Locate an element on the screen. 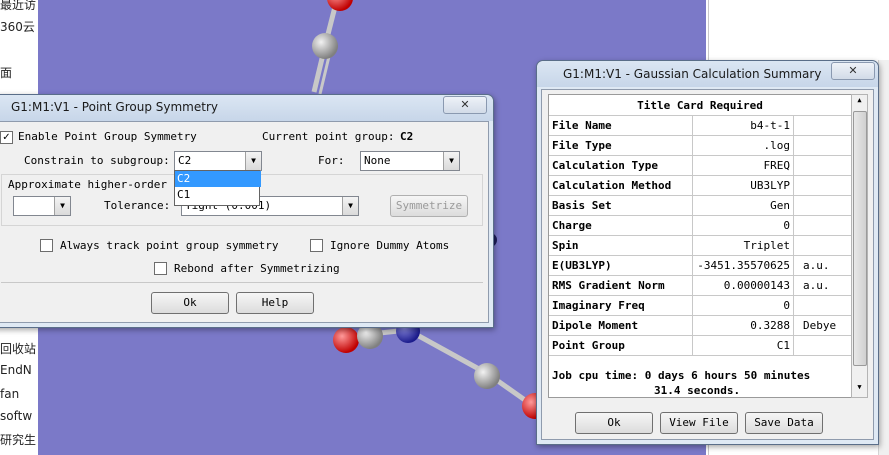  point-group-title: G1:M1:V1 - Point Group Symmetry is located at coordinates (114, 107).